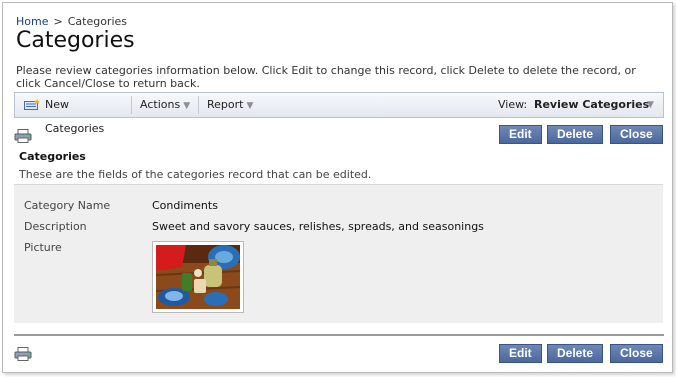 The width and height of the screenshot is (677, 377). I want to click on breadcrumb-home-link: Home, so click(32, 21).